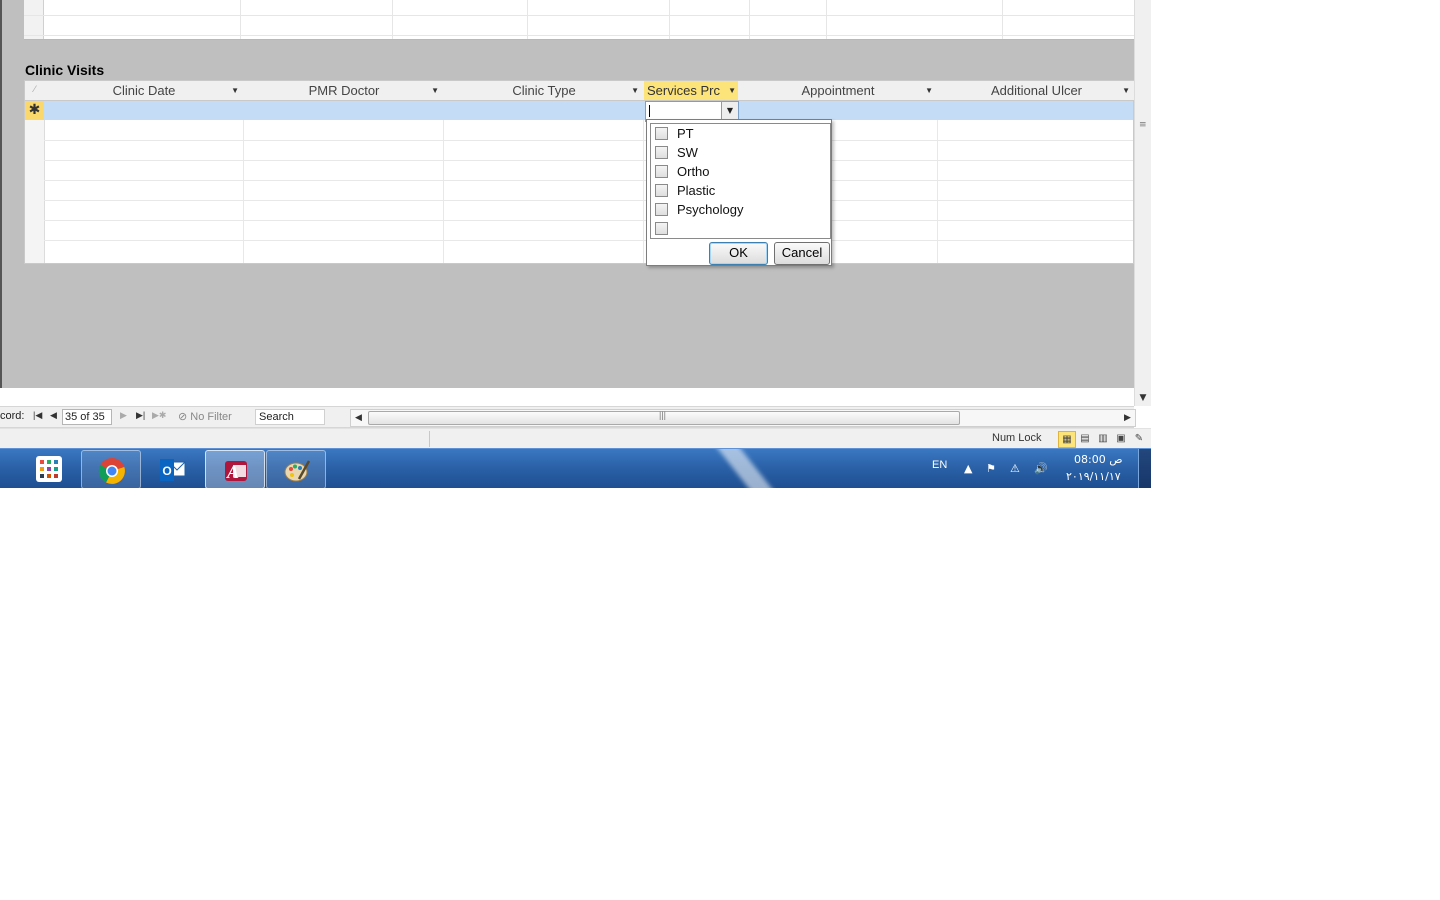 The image size is (1440, 900). I want to click on paint-icon, so click(297, 470).